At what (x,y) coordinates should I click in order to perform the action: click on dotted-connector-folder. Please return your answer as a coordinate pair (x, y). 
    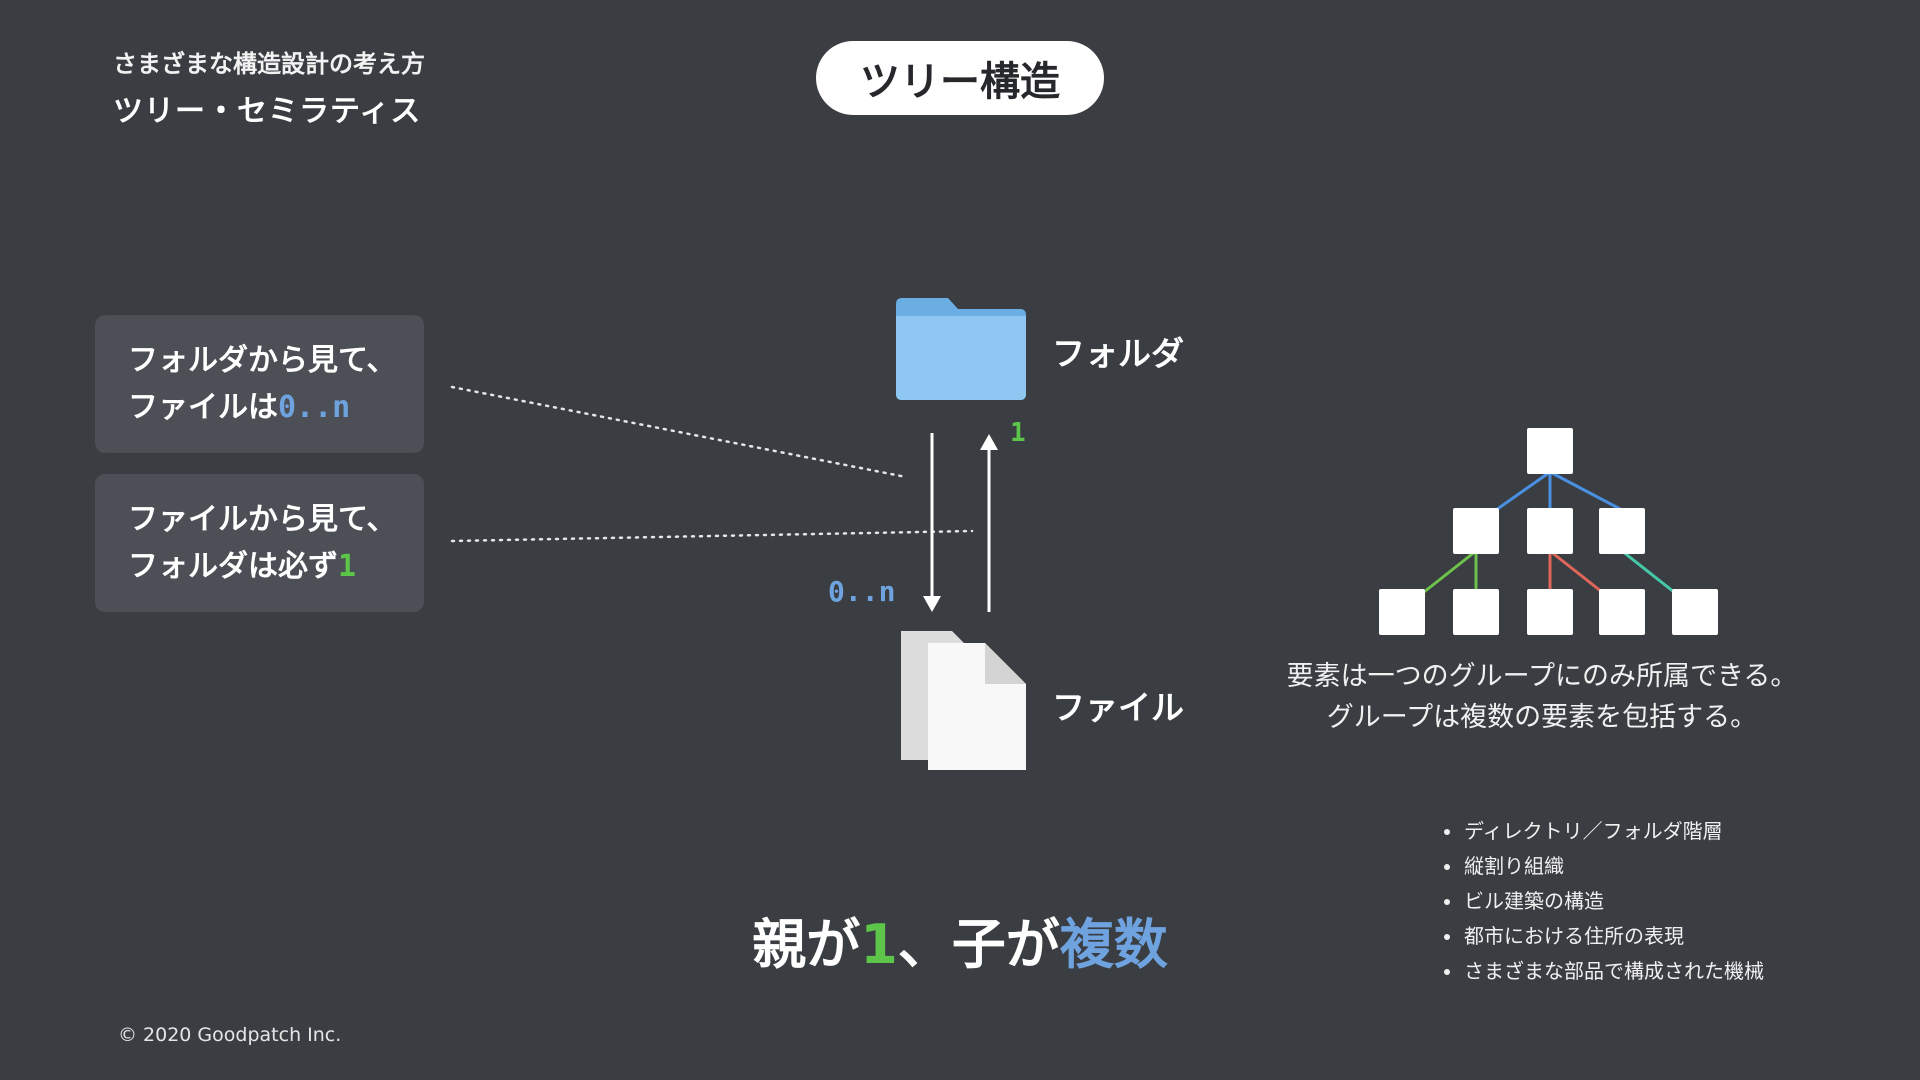
    Looking at the image, I should click on (679, 432).